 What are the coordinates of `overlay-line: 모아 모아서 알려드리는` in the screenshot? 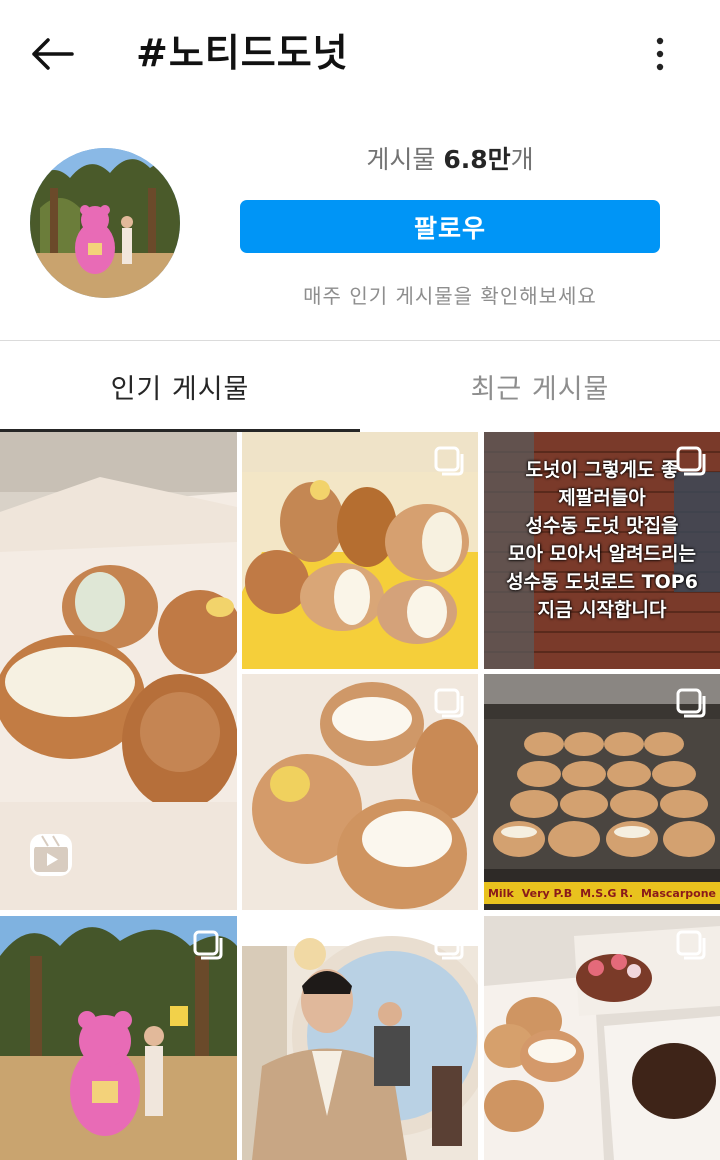 It's located at (602, 554).